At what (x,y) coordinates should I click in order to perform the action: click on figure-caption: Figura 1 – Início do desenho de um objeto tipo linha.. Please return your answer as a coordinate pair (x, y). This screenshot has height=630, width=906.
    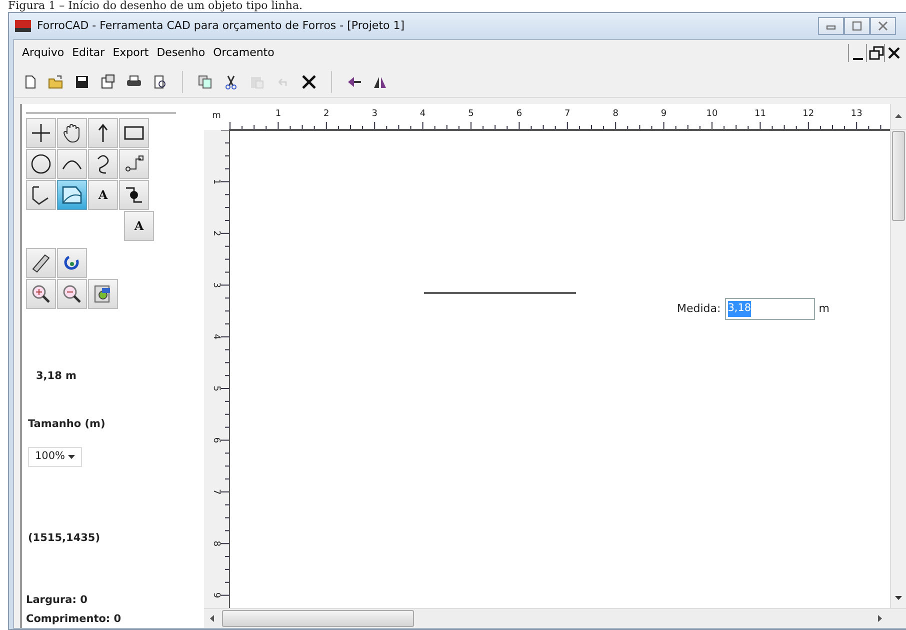
    Looking at the image, I should click on (155, 6).